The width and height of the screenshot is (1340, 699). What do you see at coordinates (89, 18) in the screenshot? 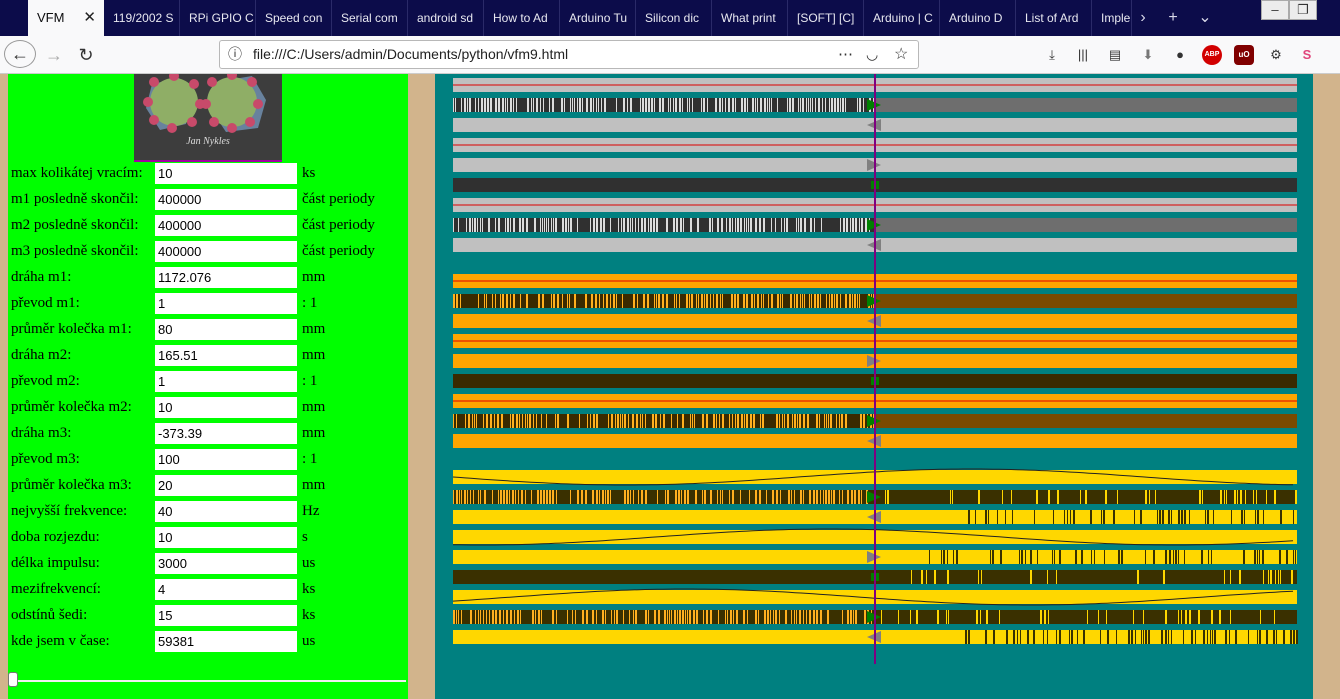
I see `close-tab-icon: ✕` at bounding box center [89, 18].